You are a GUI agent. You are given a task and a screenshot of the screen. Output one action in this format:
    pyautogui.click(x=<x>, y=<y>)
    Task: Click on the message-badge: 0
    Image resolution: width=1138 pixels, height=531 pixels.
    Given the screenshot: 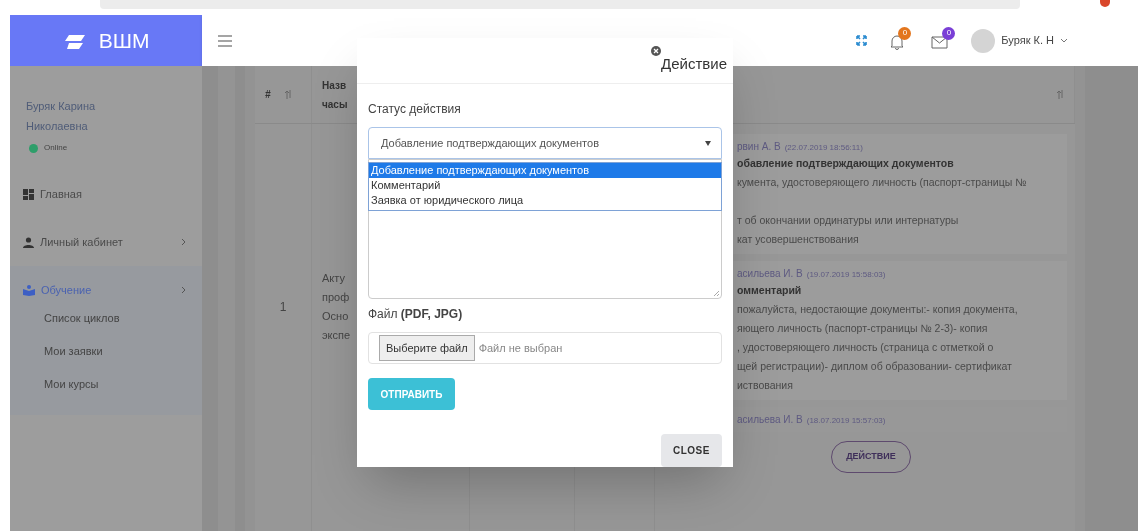 What is the action you would take?
    pyautogui.click(x=949, y=33)
    